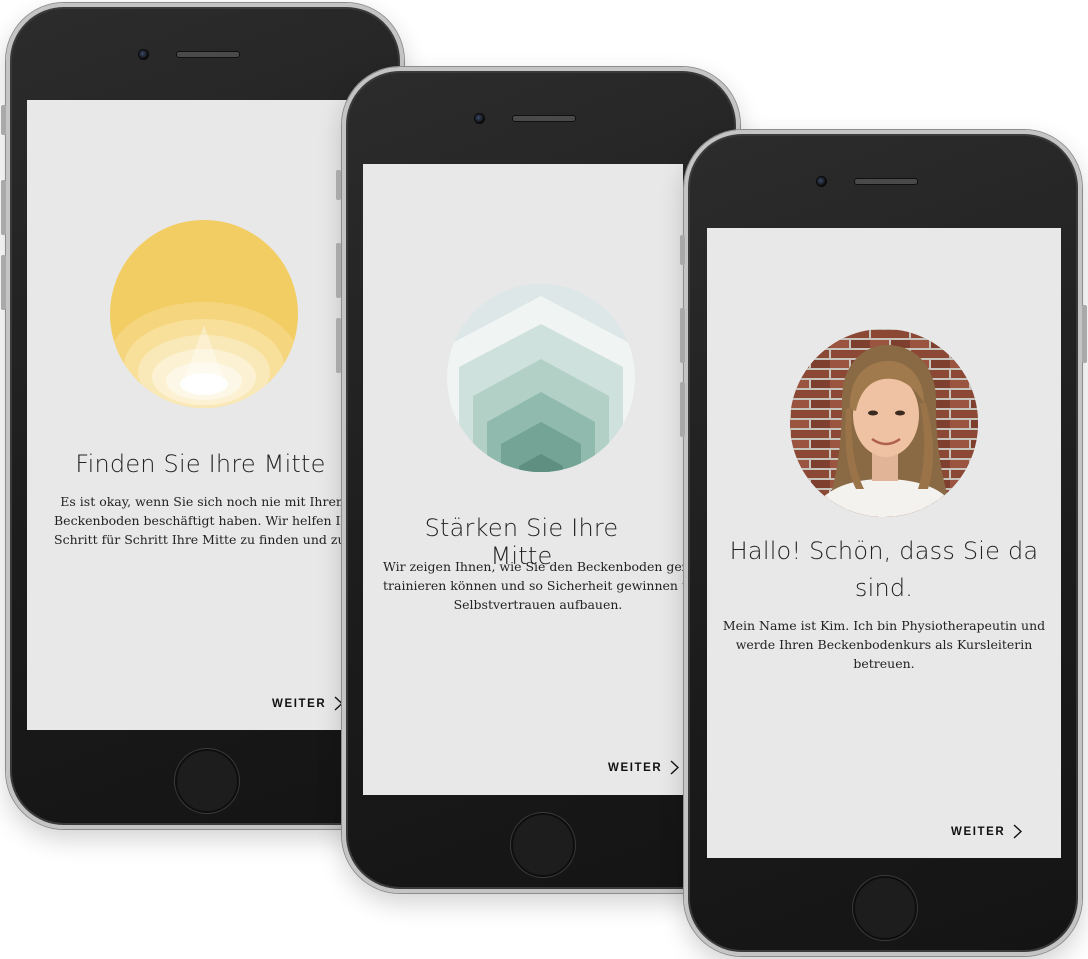  I want to click on description-line: Selbstvertrauen aufbauen., so click(538, 604).